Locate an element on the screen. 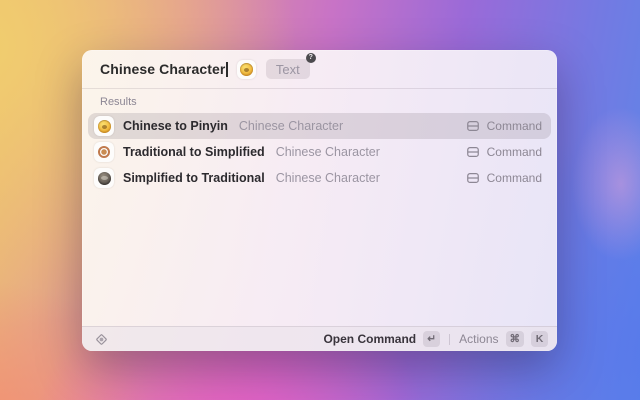 This screenshot has height=400, width=640. help-badge-icon: ? is located at coordinates (310, 58).